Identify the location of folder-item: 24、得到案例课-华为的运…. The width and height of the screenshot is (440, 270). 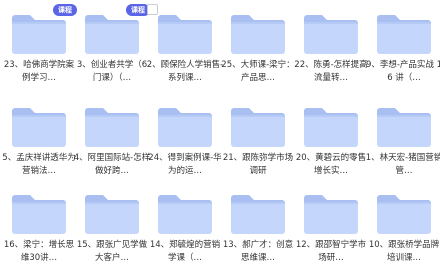
(185, 138).